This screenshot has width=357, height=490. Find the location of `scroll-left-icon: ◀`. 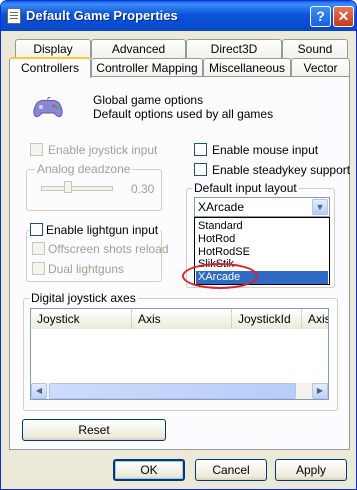

scroll-left-icon: ◀ is located at coordinates (39, 391).